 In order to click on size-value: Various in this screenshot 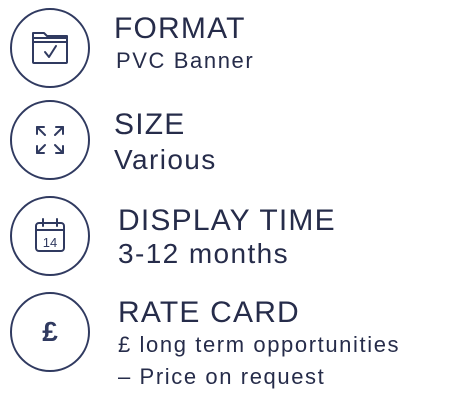, I will do `click(165, 159)`.